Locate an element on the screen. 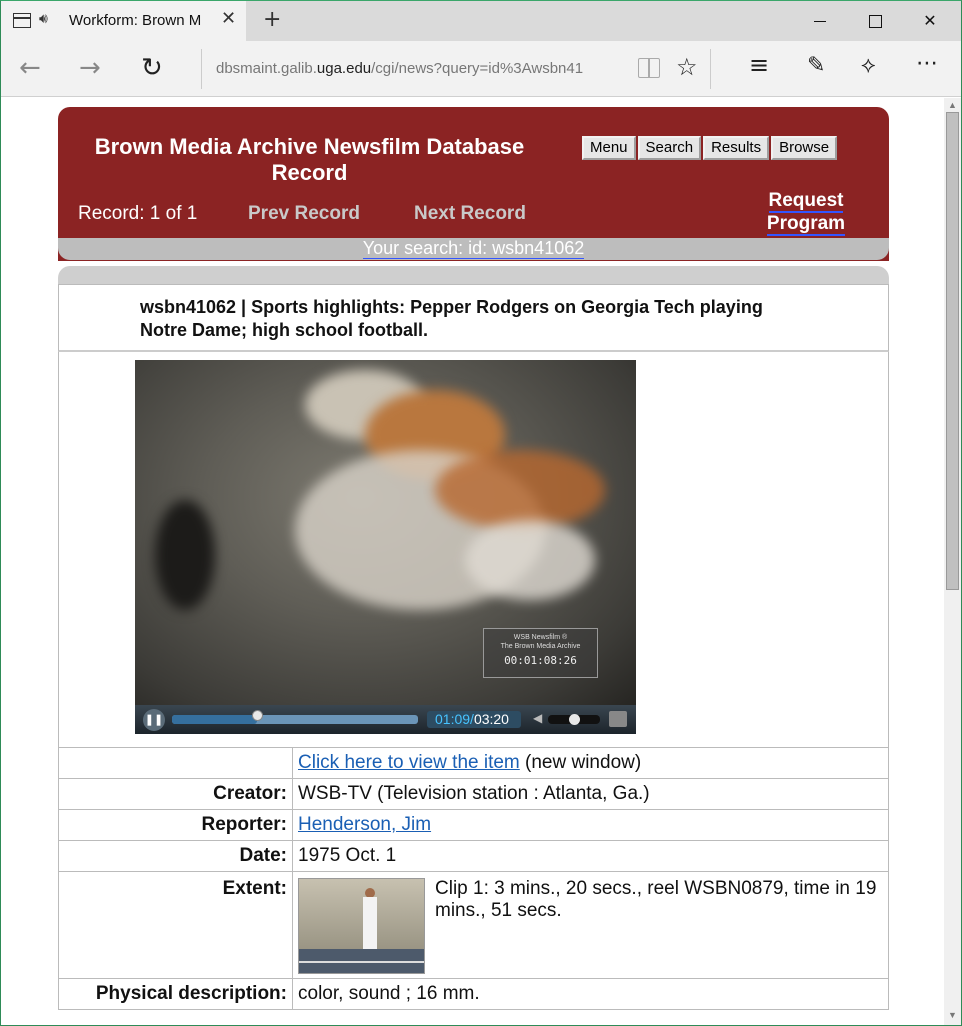 The height and width of the screenshot is (1026, 962). physical-value: color, sound ; 16 mm. is located at coordinates (590, 994).